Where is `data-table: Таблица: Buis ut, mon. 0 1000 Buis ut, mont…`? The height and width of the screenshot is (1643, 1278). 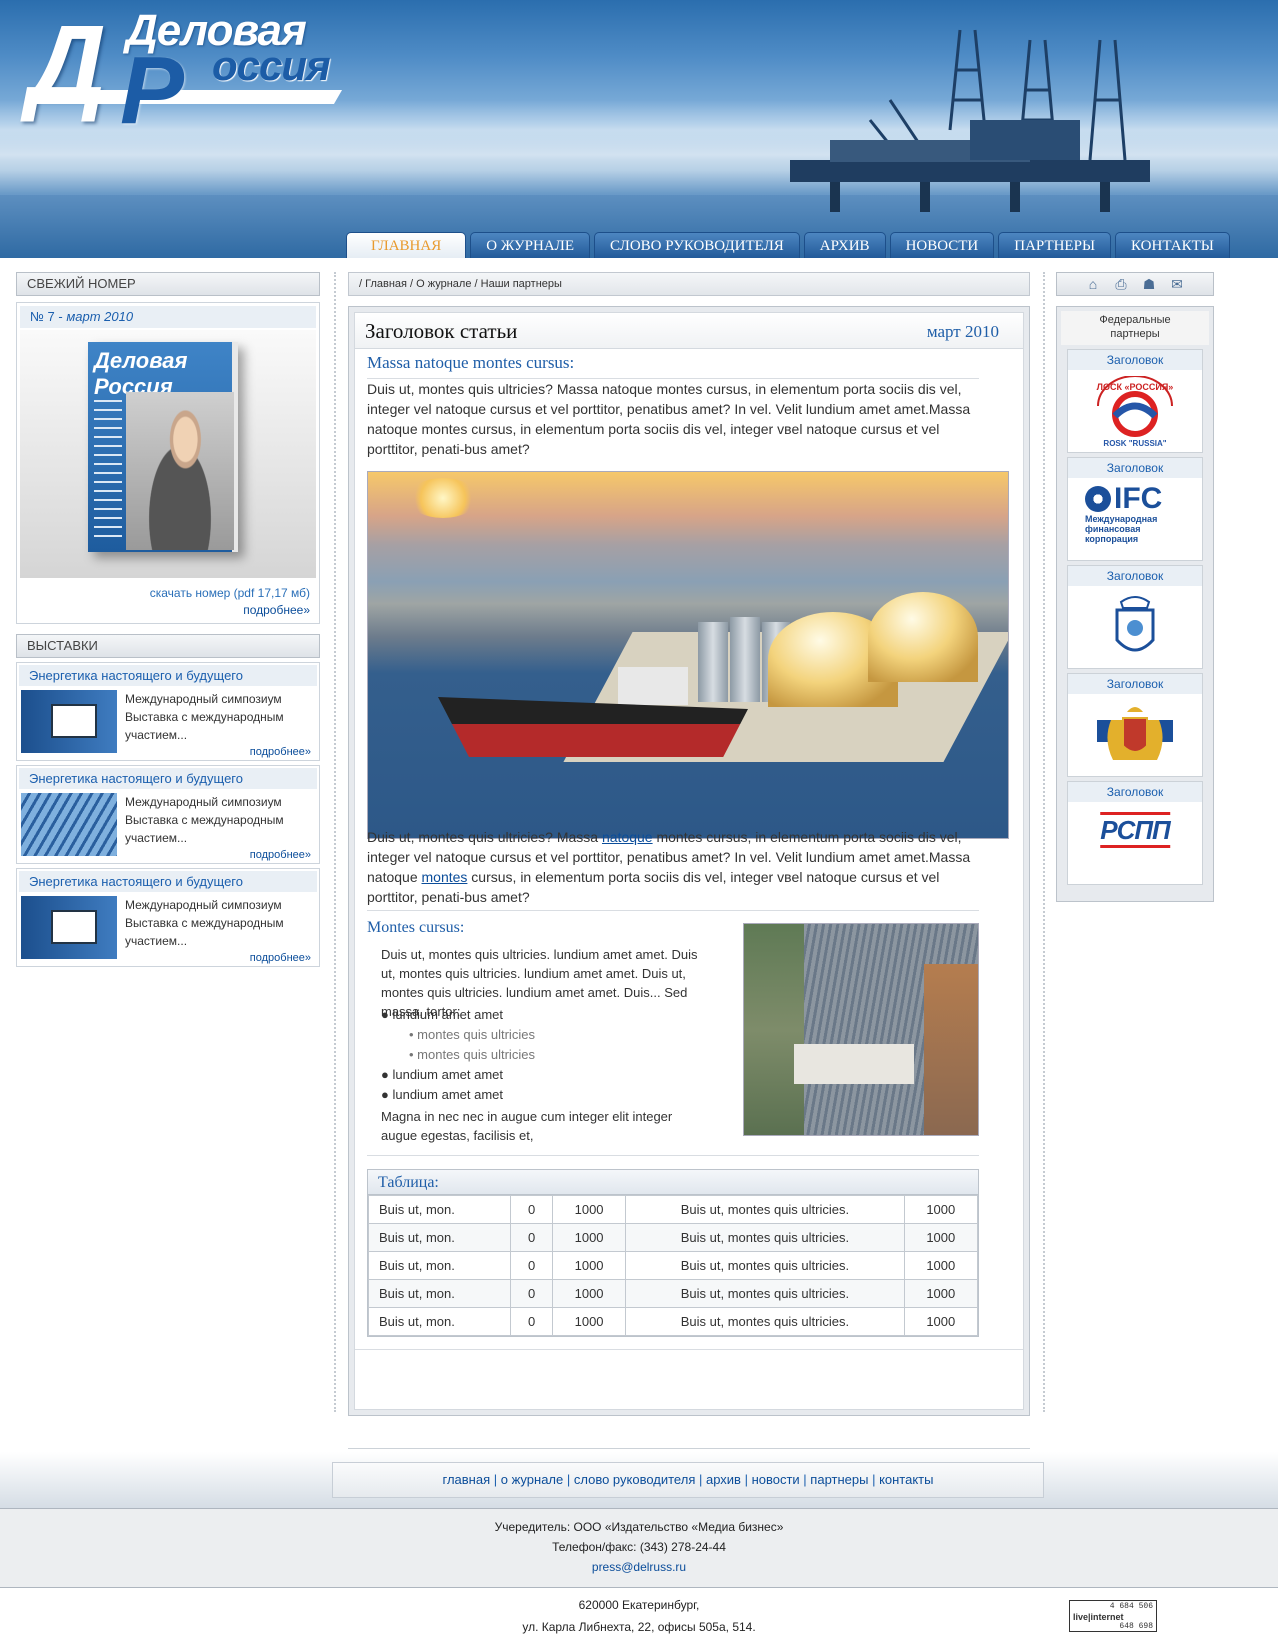 data-table: Таблица: Buis ut, mon. 0 1000 Buis ut, mont… is located at coordinates (673, 1253).